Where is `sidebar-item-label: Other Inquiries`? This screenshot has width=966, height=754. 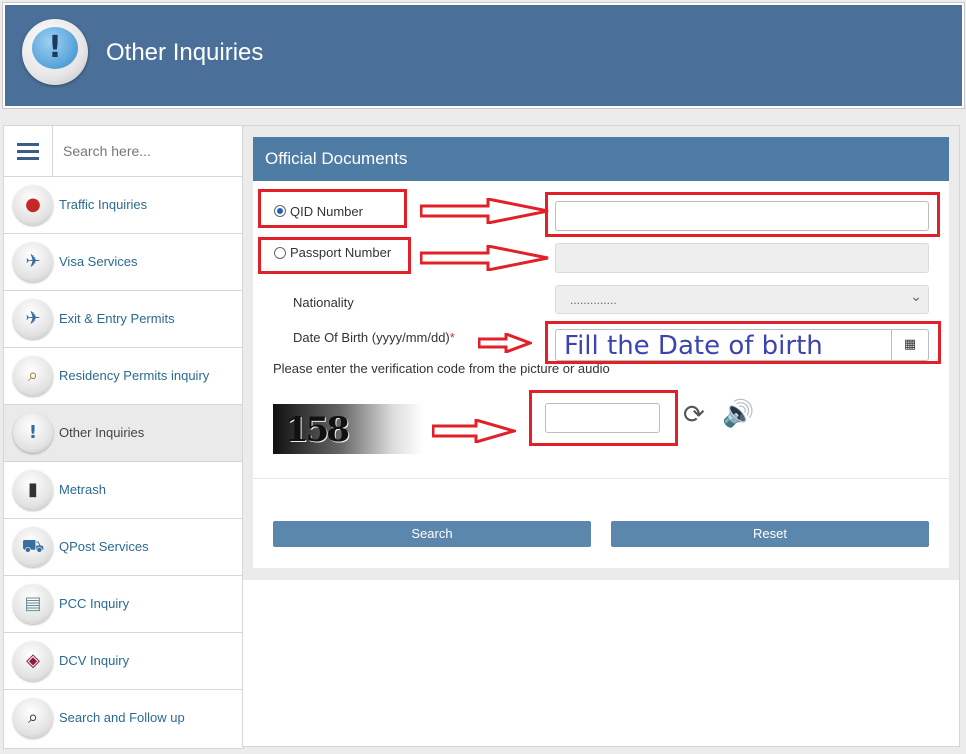 sidebar-item-label: Other Inquiries is located at coordinates (102, 432).